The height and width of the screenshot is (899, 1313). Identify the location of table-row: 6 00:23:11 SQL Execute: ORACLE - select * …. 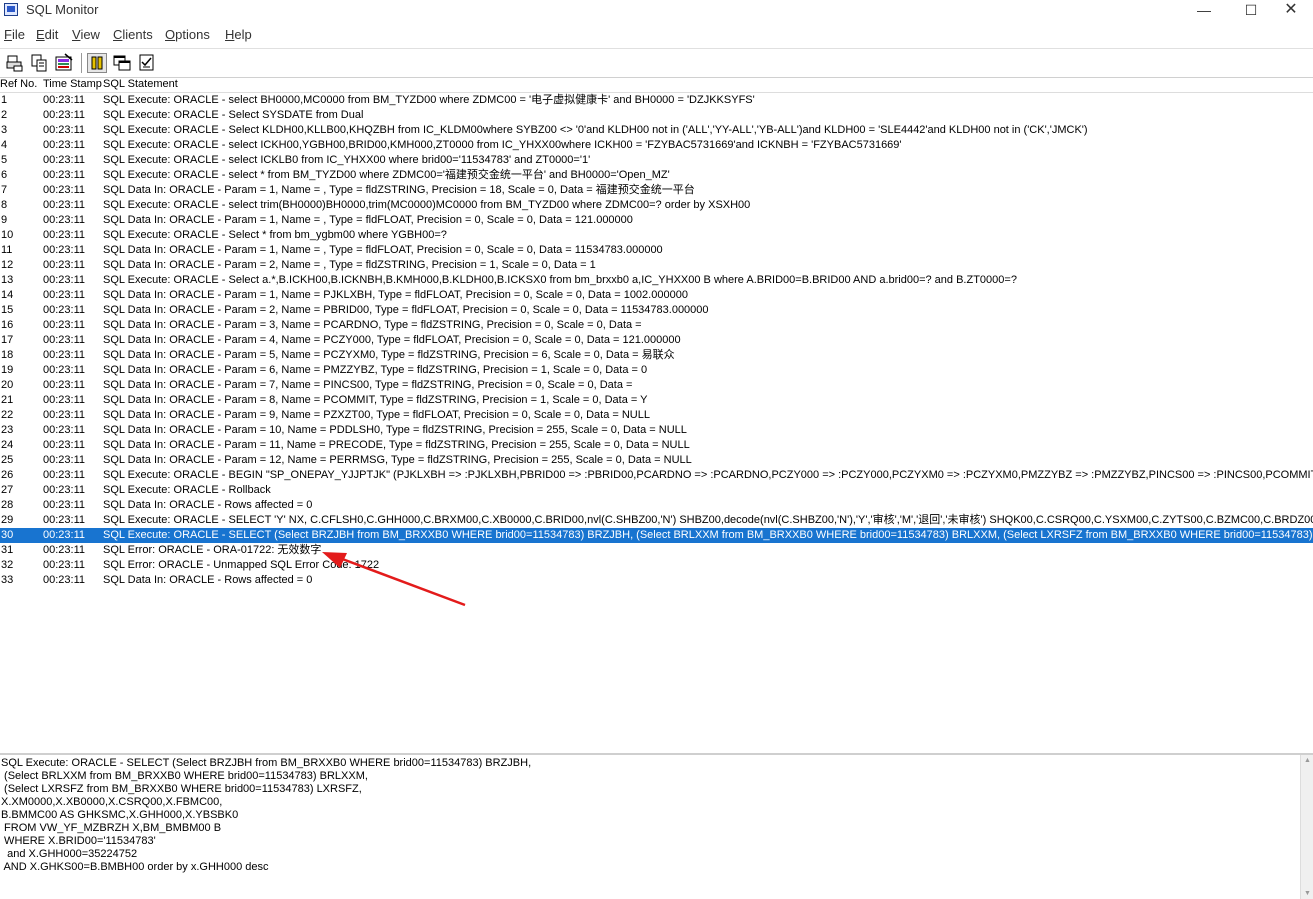
(656, 175).